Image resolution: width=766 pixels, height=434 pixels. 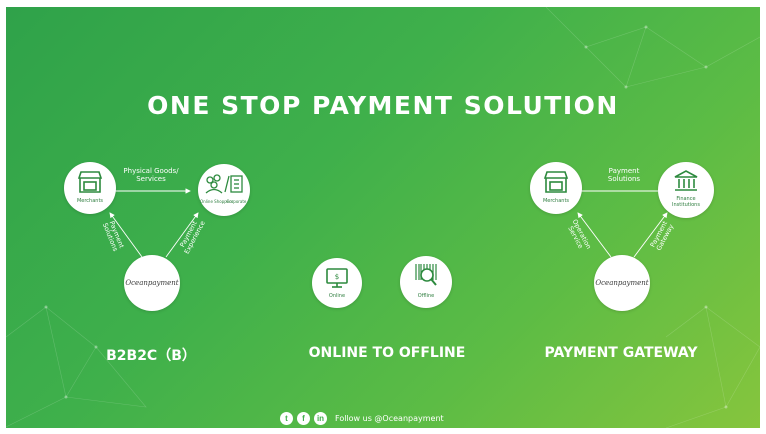 I want to click on corporate-label: Corporate, so click(x=236, y=201).